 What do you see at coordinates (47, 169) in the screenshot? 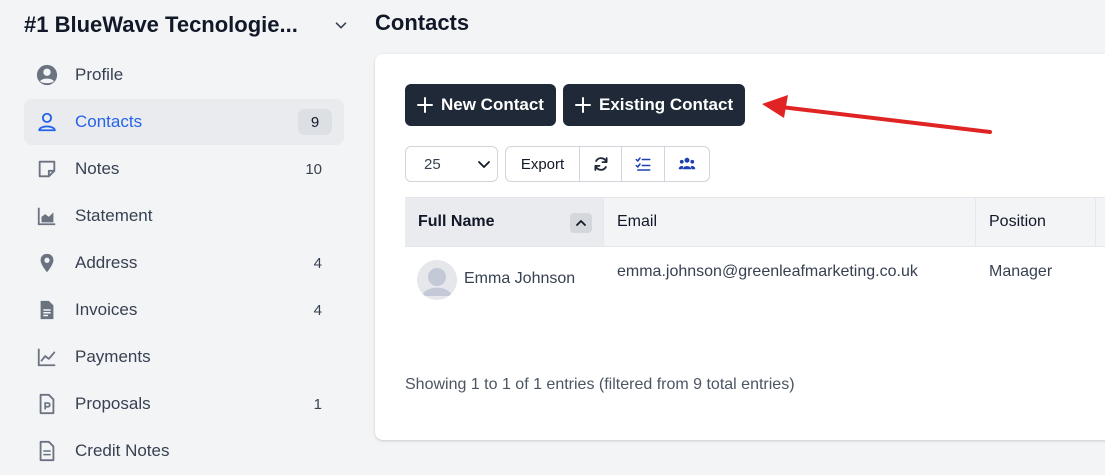
I see `note-icon` at bounding box center [47, 169].